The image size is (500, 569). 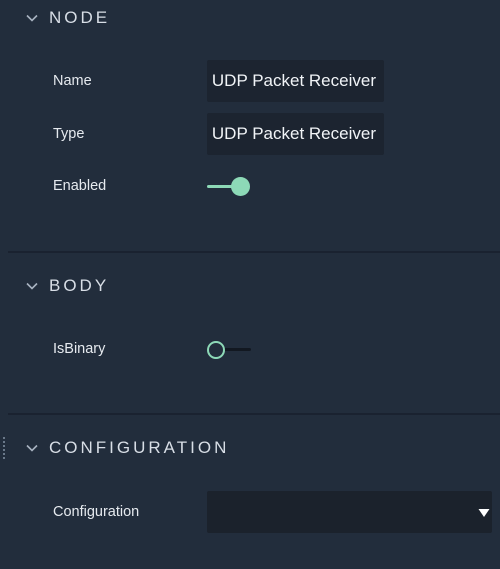 I want to click on section-title-node: NODE, so click(x=80, y=17).